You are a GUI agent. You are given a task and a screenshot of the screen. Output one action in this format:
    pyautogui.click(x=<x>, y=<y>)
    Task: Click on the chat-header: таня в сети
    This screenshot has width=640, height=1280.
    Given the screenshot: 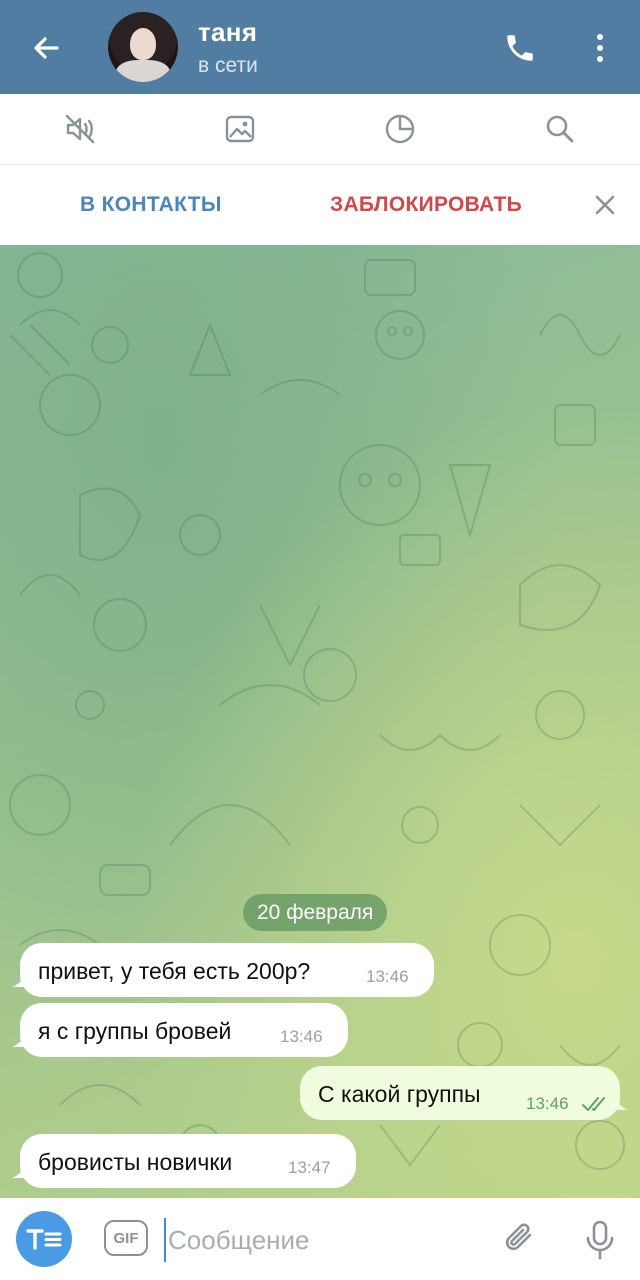 What is the action you would take?
    pyautogui.click(x=320, y=47)
    